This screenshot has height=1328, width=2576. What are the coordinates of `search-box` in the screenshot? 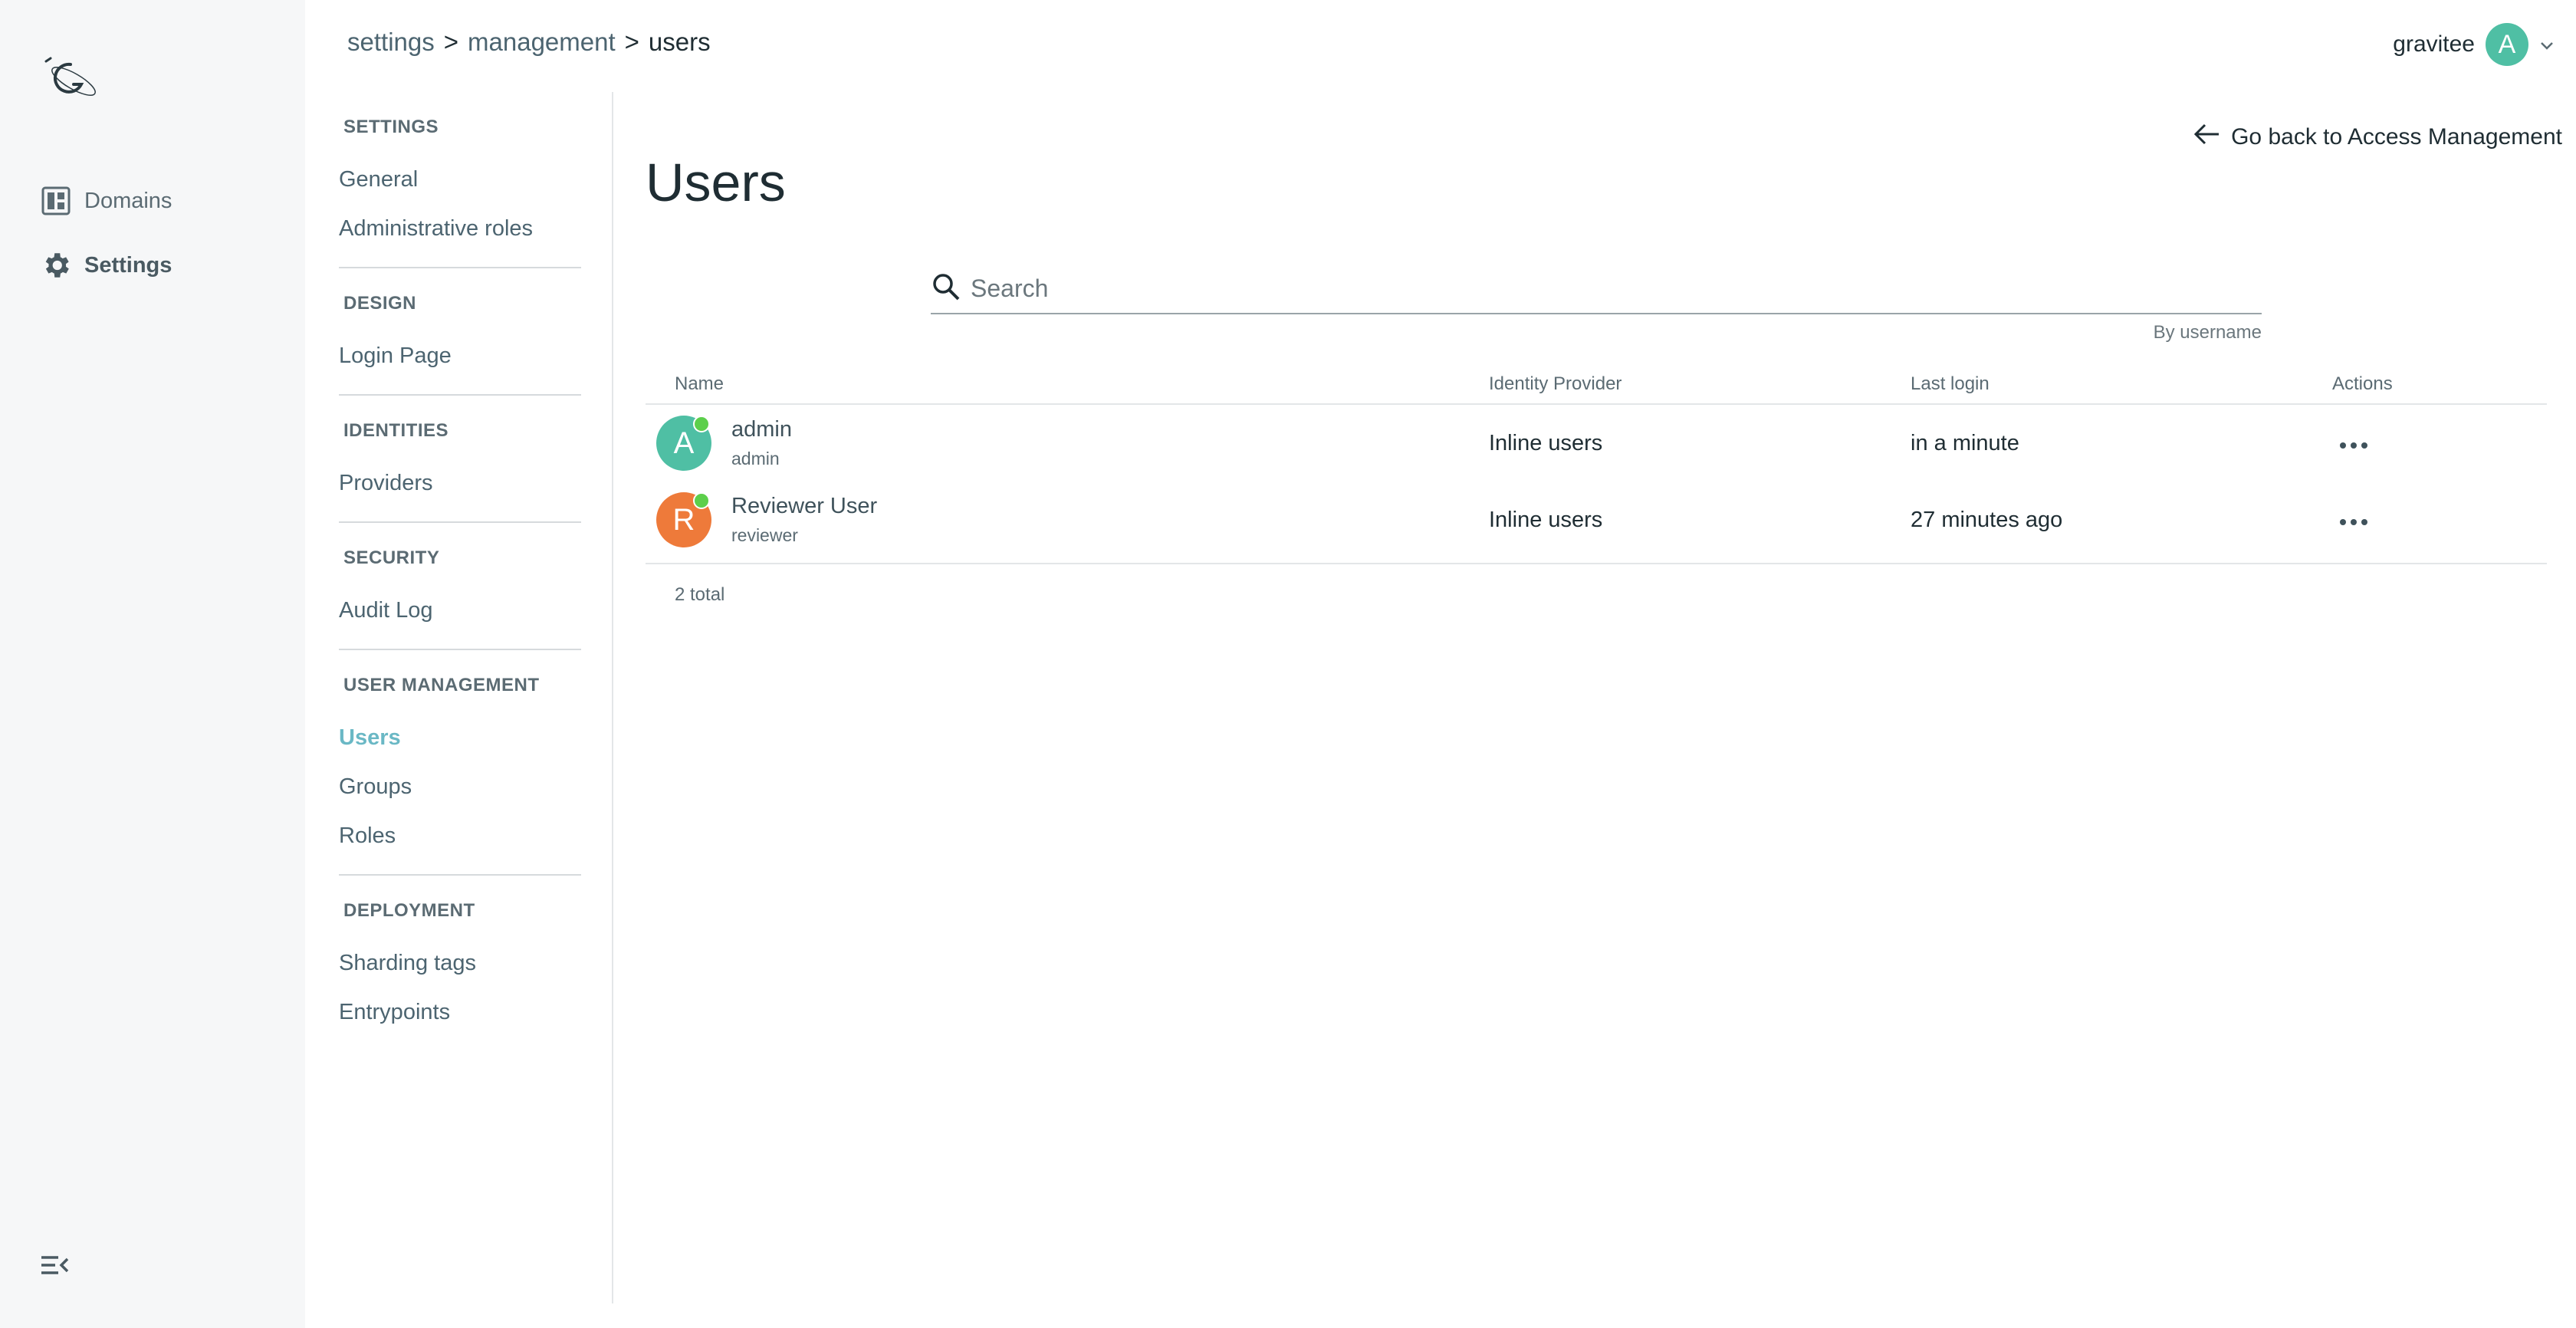 It's located at (1596, 291).